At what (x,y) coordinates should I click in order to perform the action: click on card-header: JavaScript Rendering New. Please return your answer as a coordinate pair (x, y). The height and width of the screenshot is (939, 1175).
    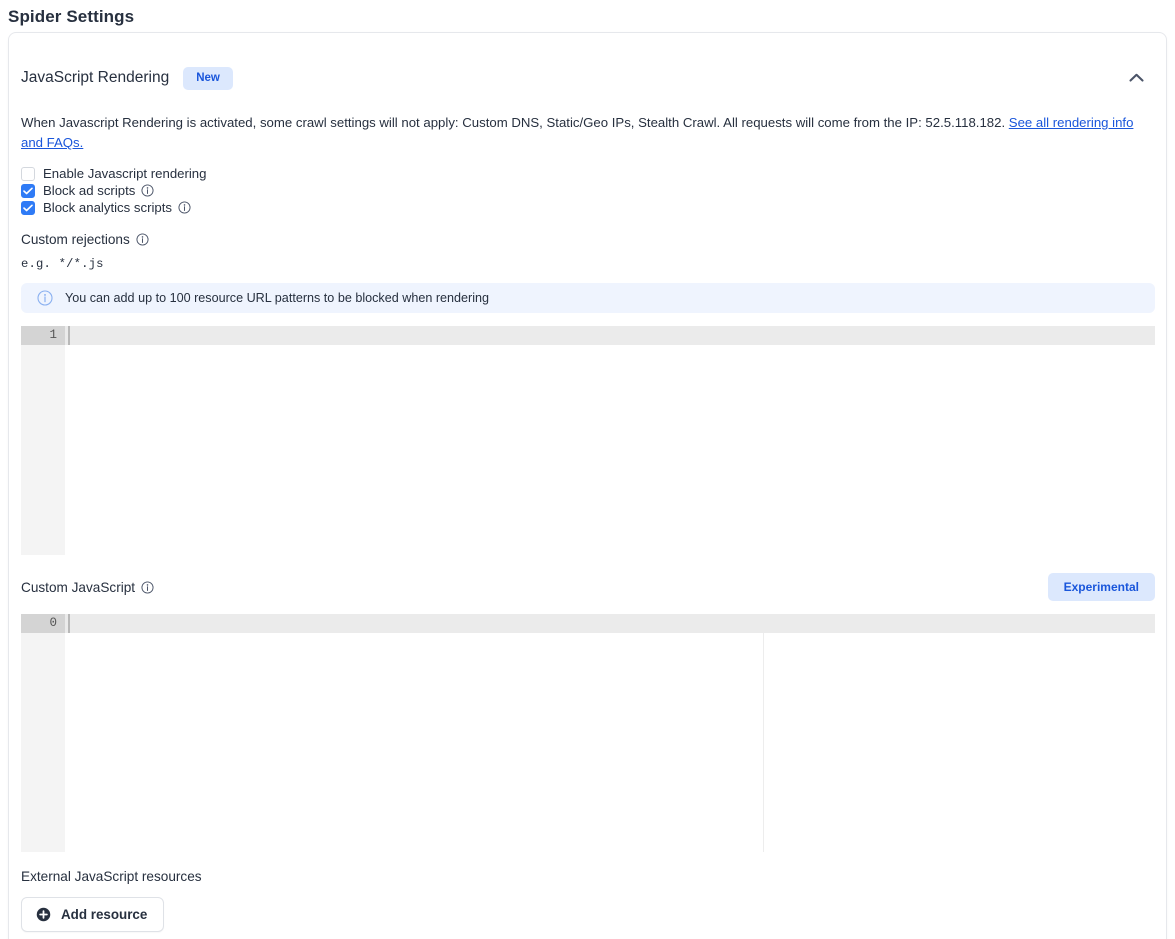
    Looking at the image, I should click on (587, 64).